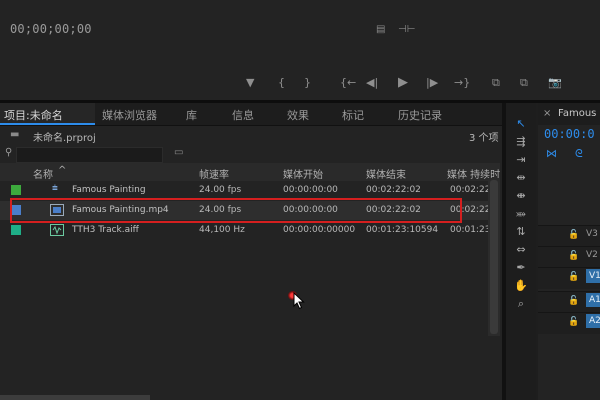 This screenshot has width=600, height=400. I want to click on filmstrip-icon: ▤, so click(380, 29).